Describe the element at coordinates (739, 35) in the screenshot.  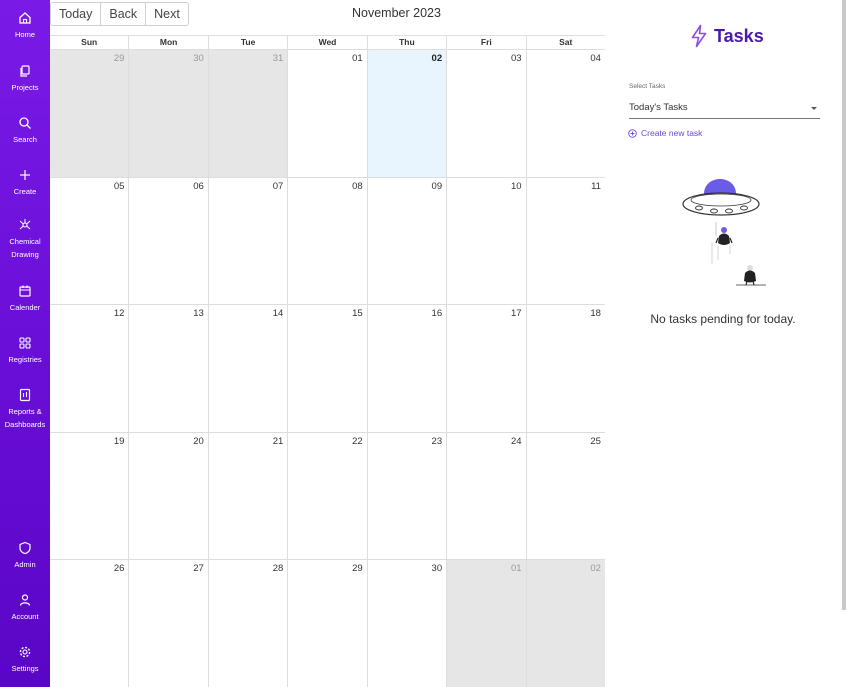
I see `tasks-title: Tasks` at that location.